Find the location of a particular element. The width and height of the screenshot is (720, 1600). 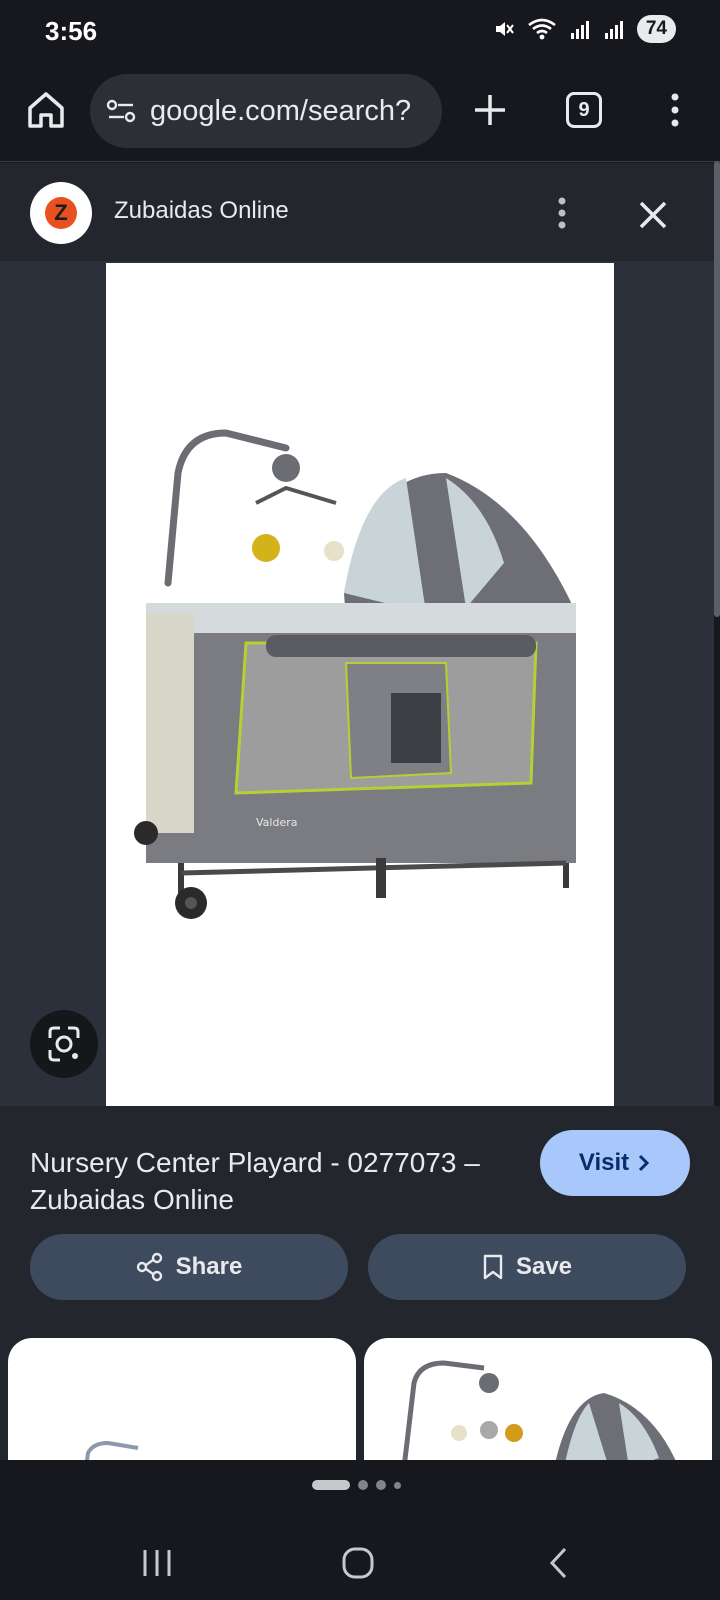

chevron-right-icon is located at coordinates (644, 1163).